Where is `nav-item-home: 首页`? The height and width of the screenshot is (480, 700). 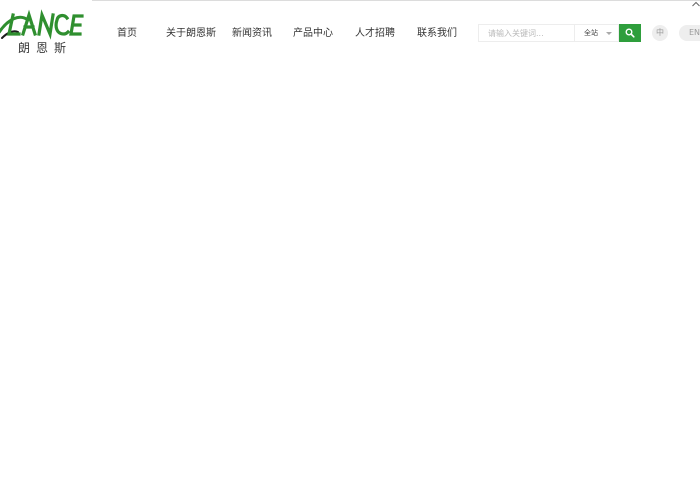 nav-item-home: 首页 is located at coordinates (127, 34).